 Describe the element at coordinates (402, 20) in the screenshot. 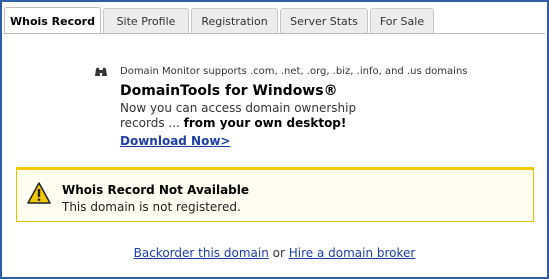

I see `tab-for-sale: For Sale` at that location.